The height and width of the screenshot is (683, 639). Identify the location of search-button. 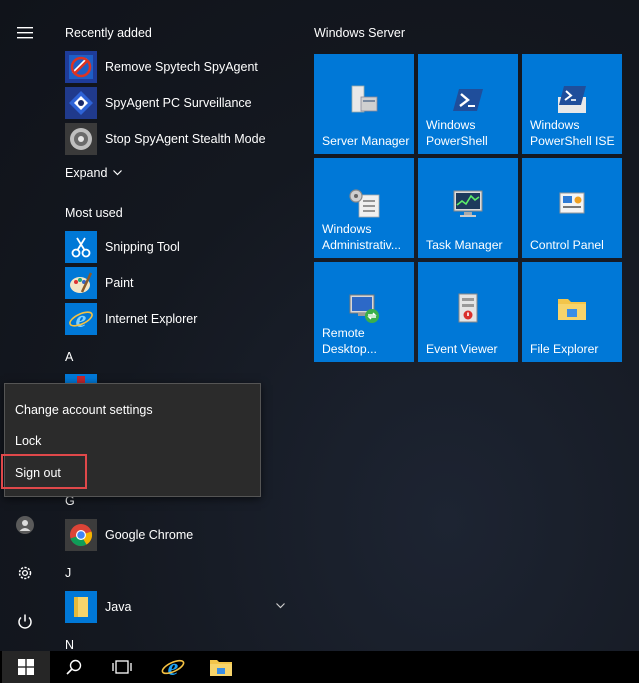
(74, 667).